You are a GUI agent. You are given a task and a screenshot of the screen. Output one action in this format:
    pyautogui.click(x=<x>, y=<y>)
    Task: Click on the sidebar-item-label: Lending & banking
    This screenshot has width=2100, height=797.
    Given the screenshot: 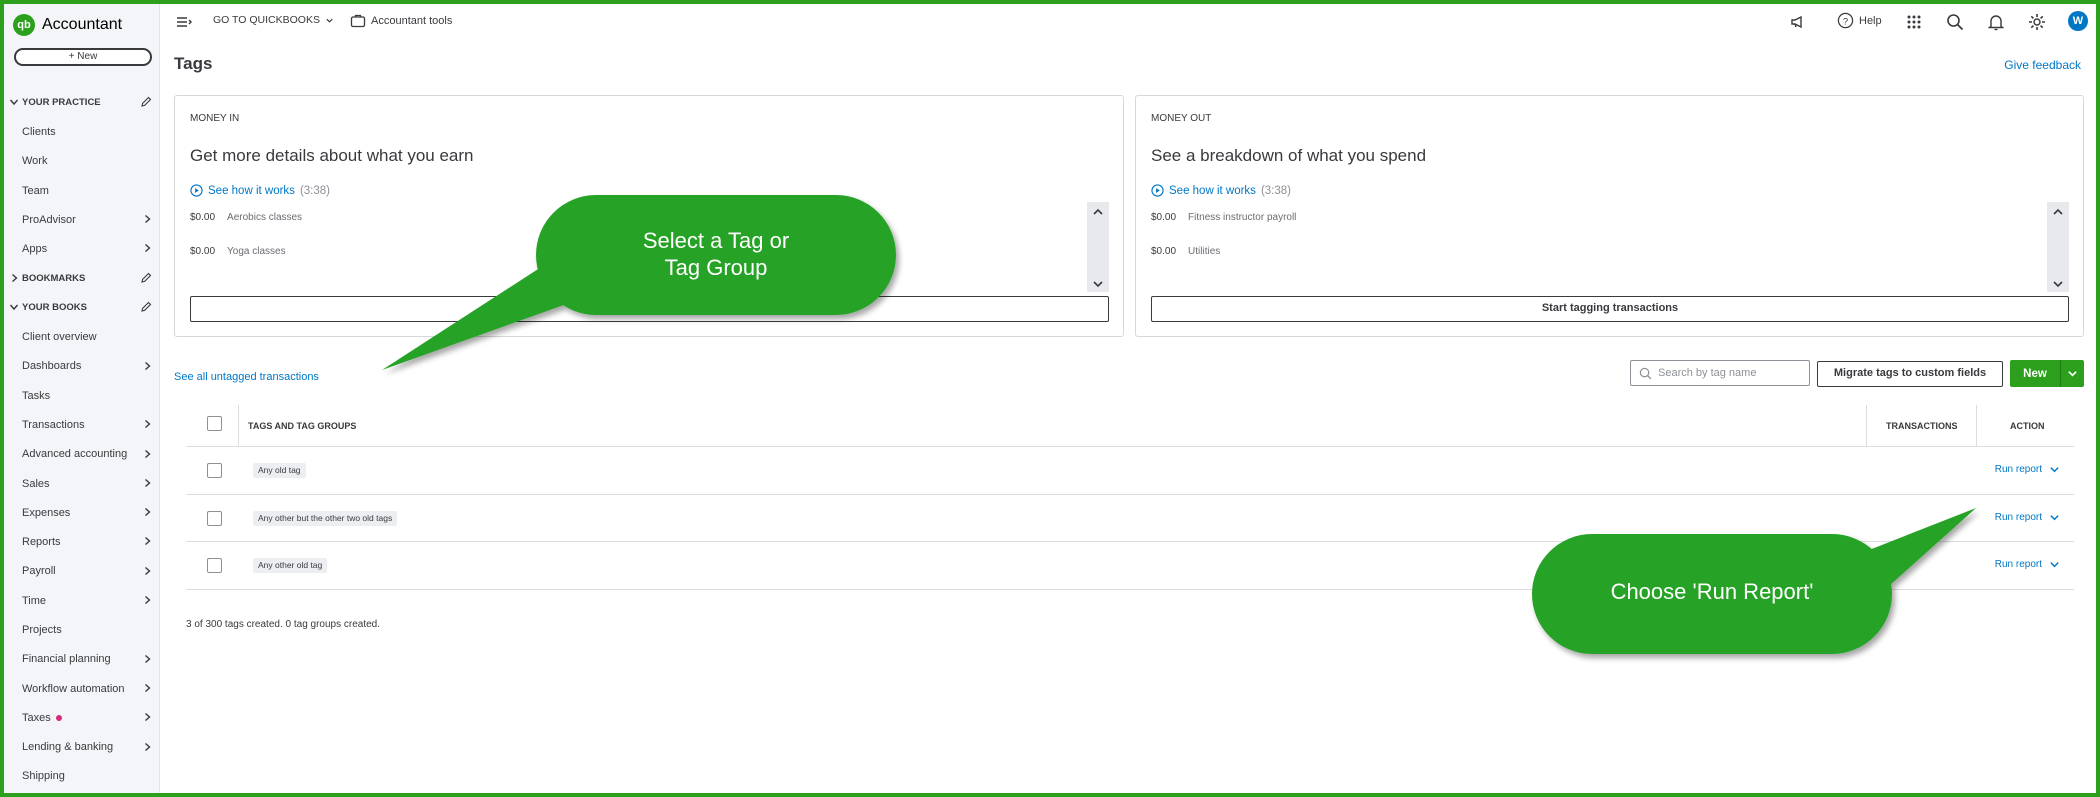 What is the action you would take?
    pyautogui.click(x=68, y=747)
    